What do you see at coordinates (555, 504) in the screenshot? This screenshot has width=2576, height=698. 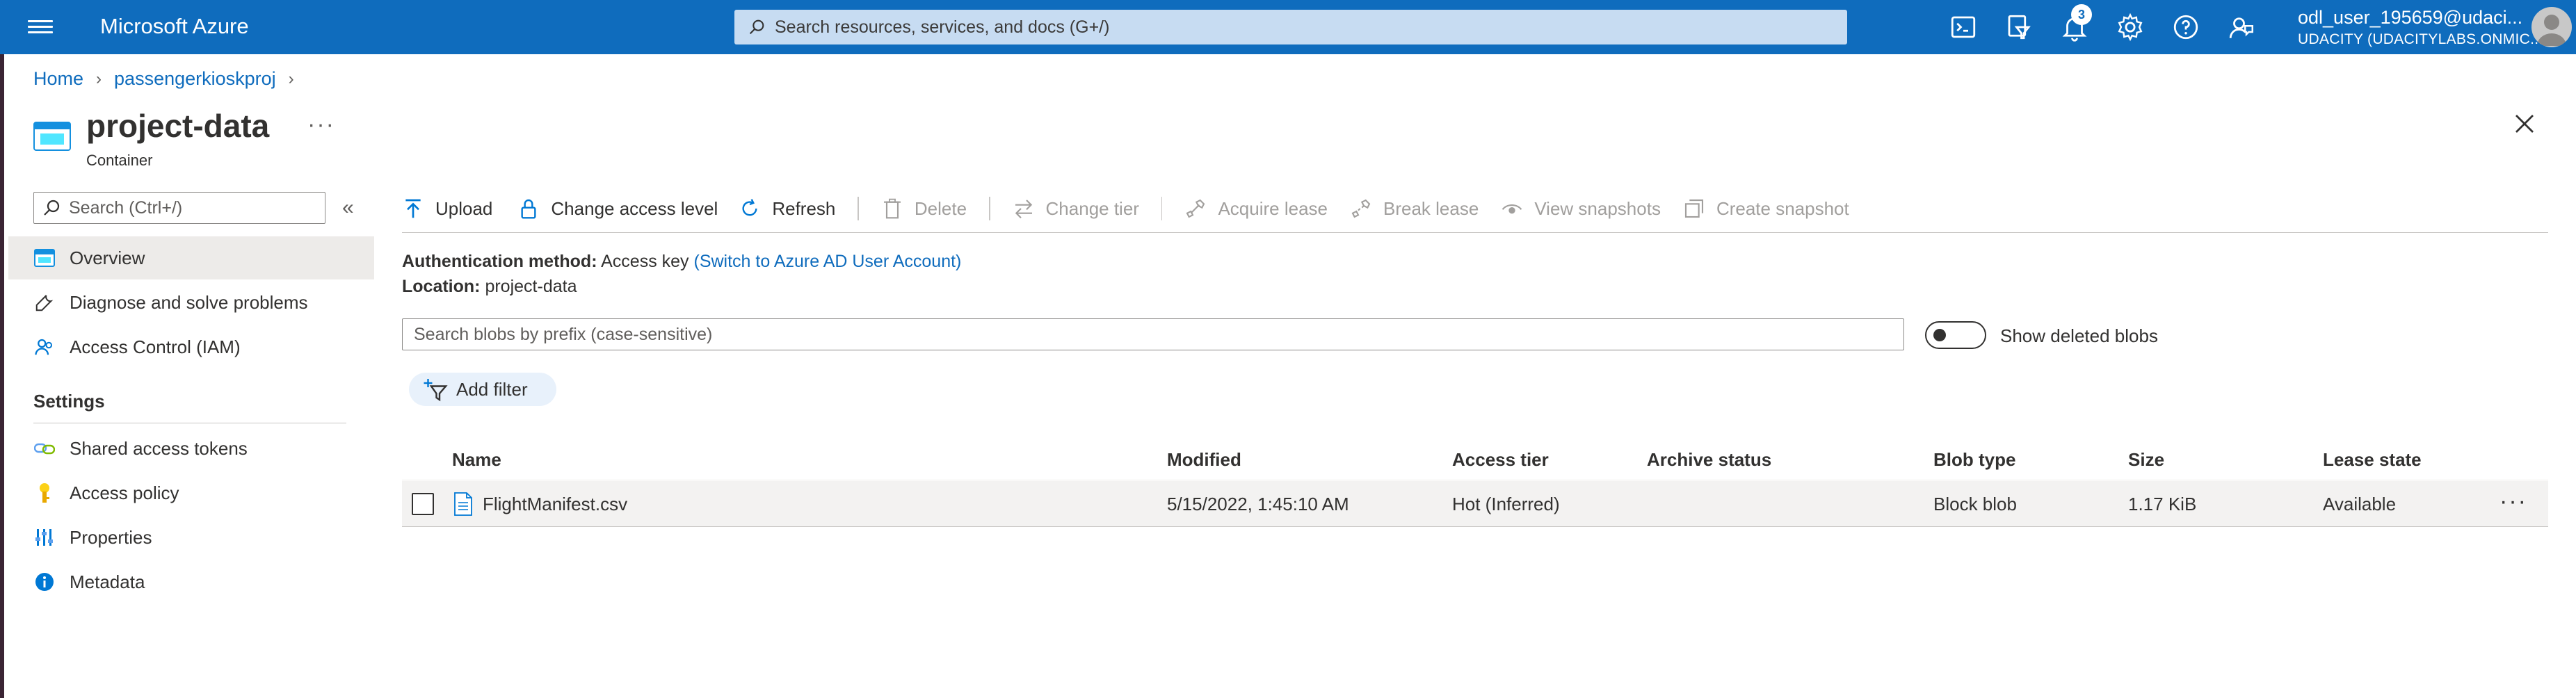 I see `cell-name: FlightManifest.csv` at bounding box center [555, 504].